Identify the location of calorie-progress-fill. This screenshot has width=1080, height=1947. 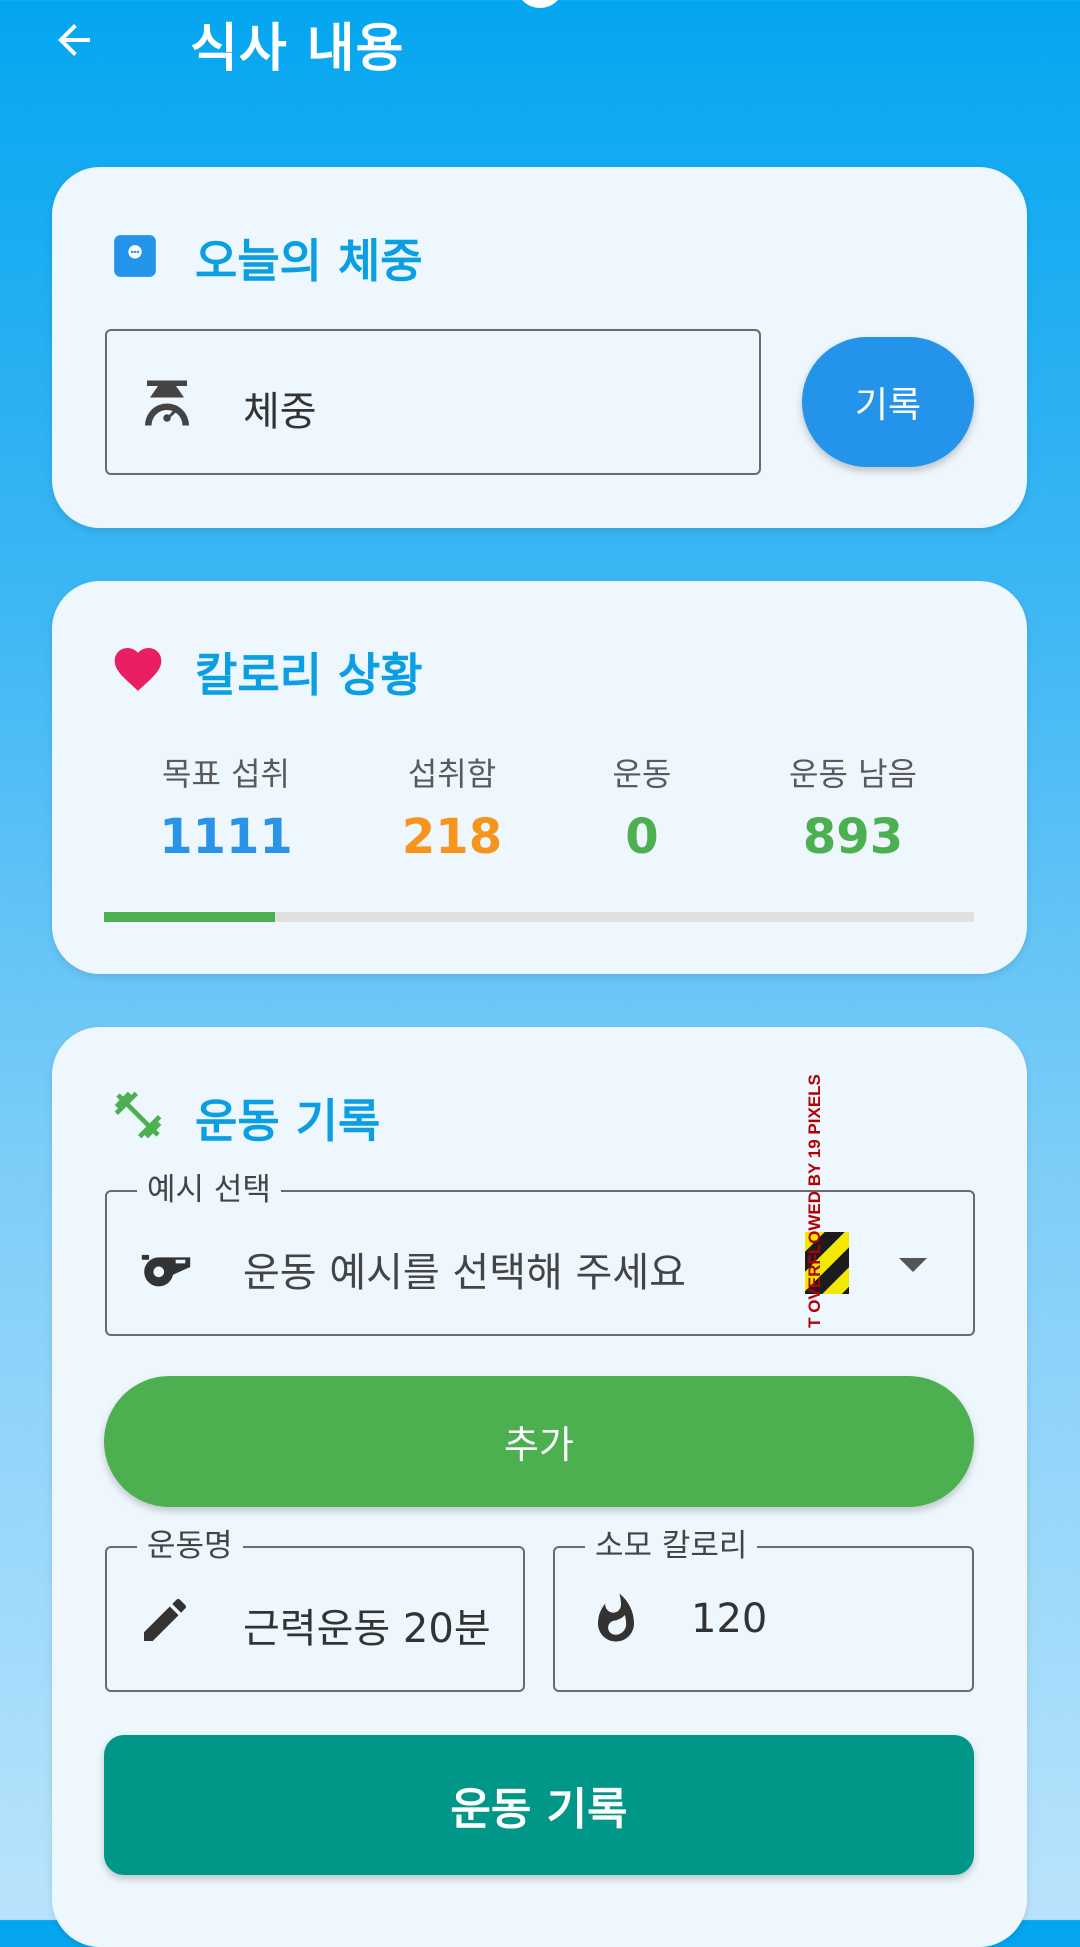
(189, 917).